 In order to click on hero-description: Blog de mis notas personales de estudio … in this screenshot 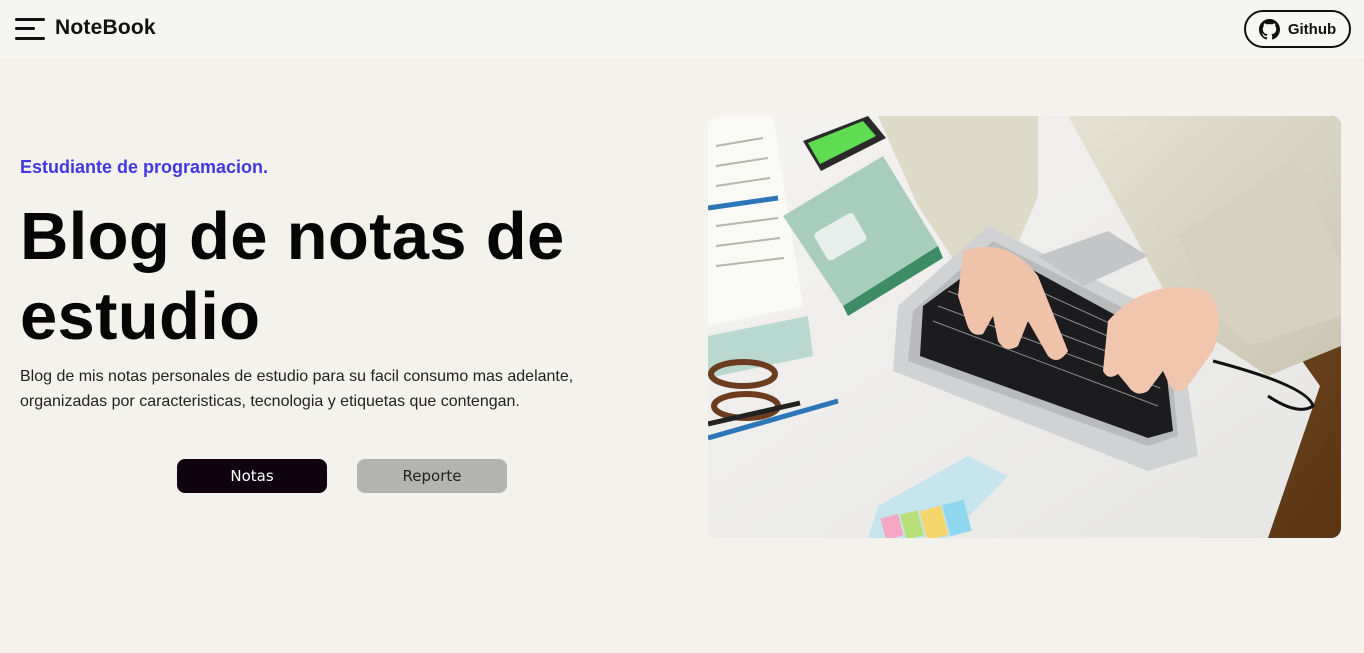, I will do `click(297, 389)`.